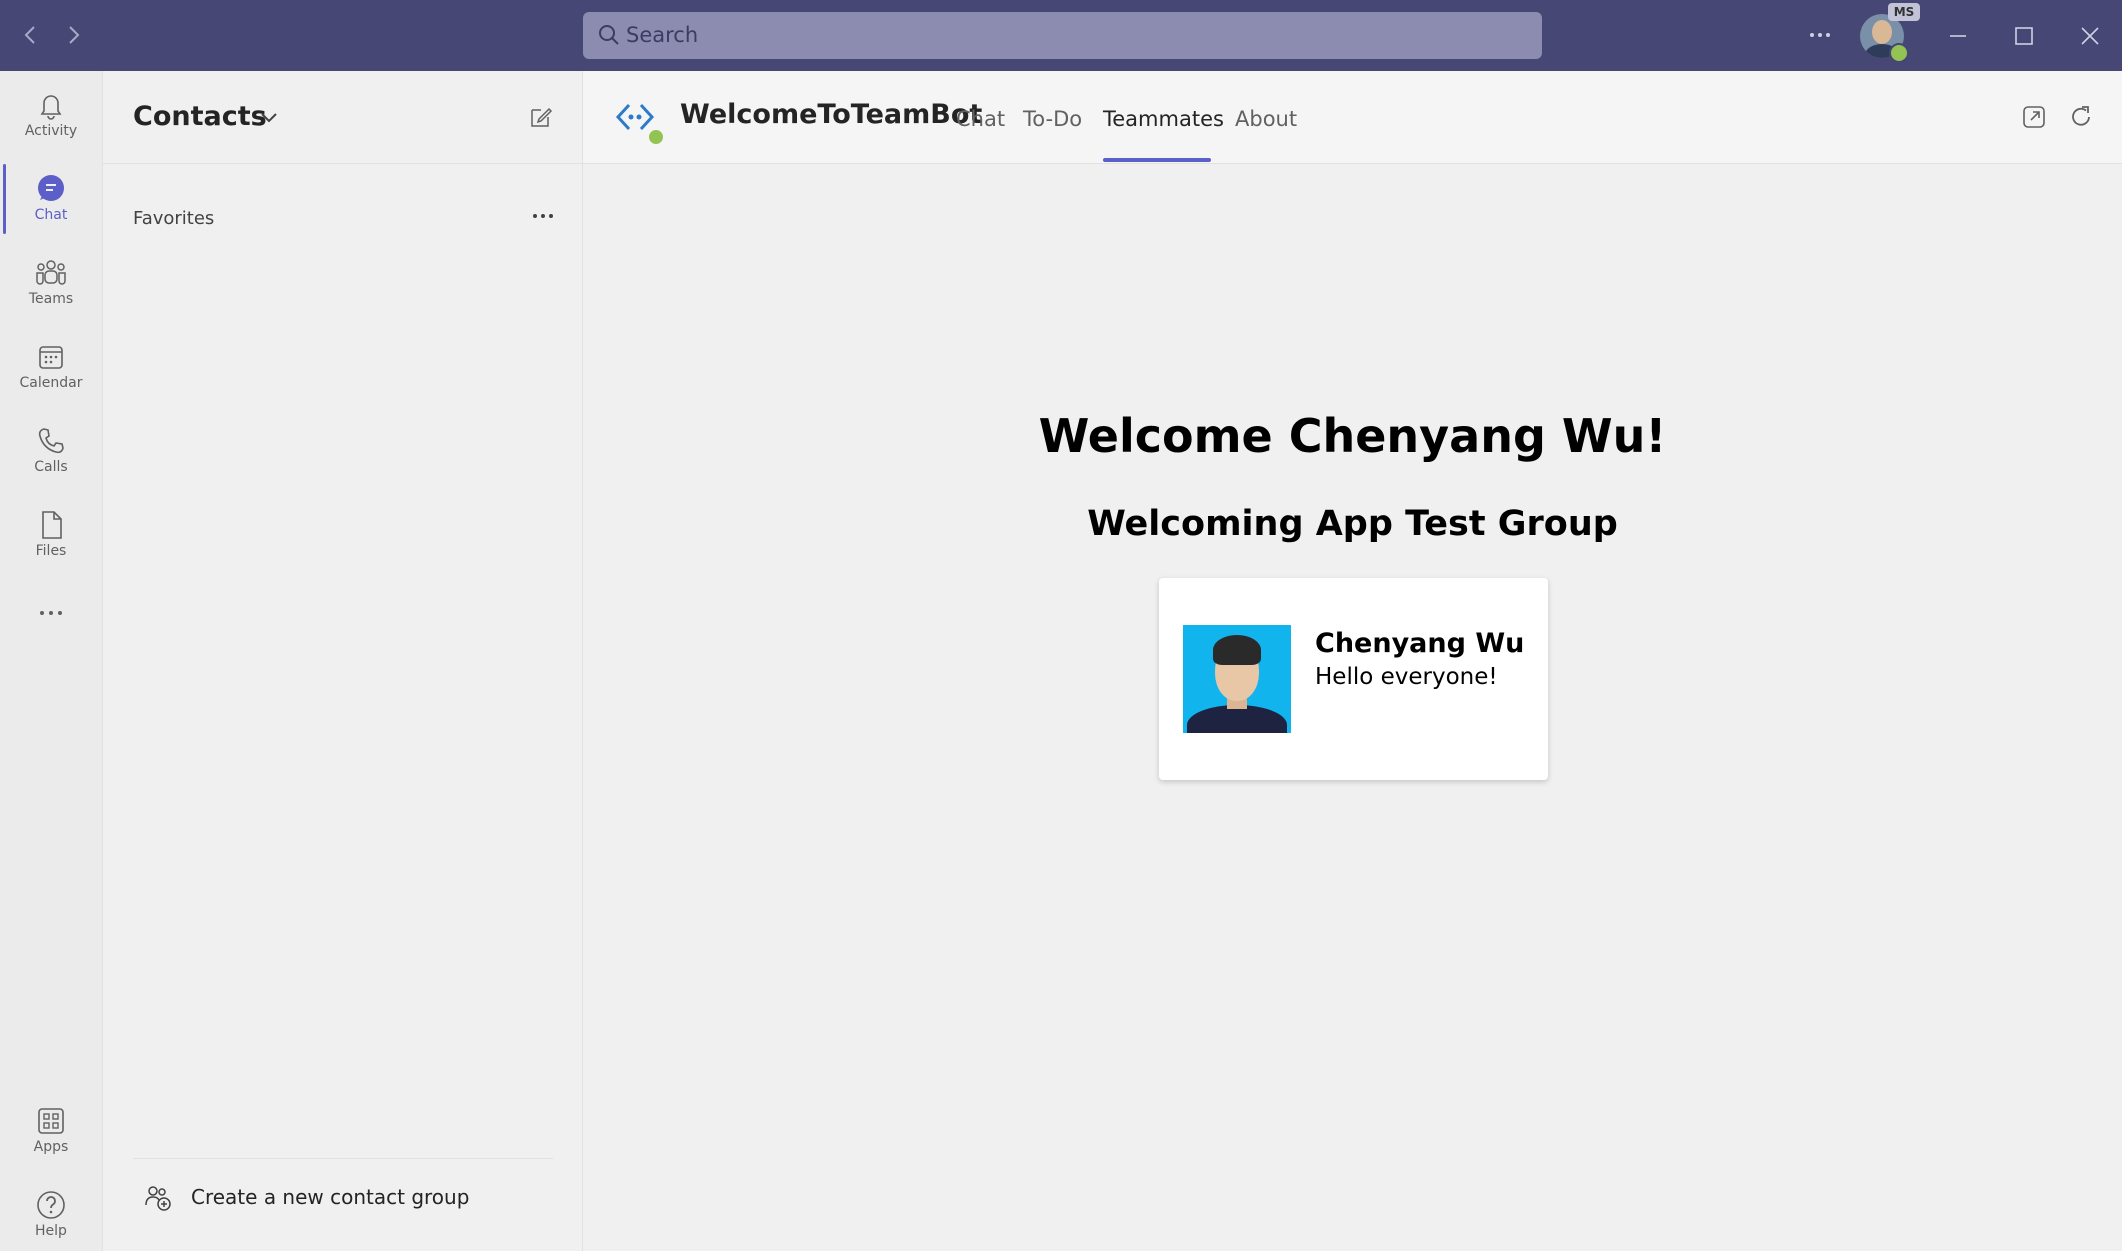  What do you see at coordinates (342, 117) in the screenshot?
I see `pane-header: Contacts` at bounding box center [342, 117].